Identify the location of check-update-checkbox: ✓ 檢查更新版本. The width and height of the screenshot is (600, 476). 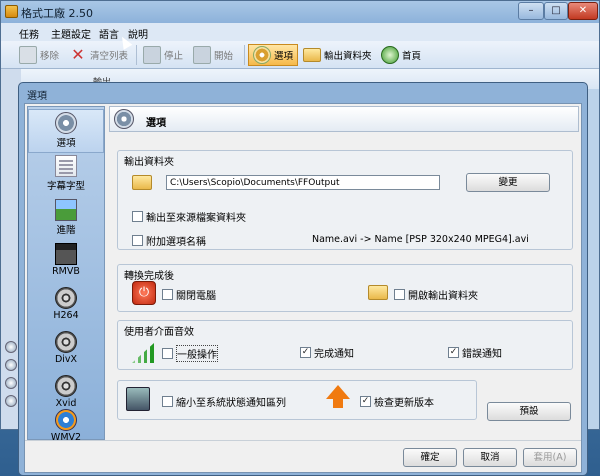
(397, 401).